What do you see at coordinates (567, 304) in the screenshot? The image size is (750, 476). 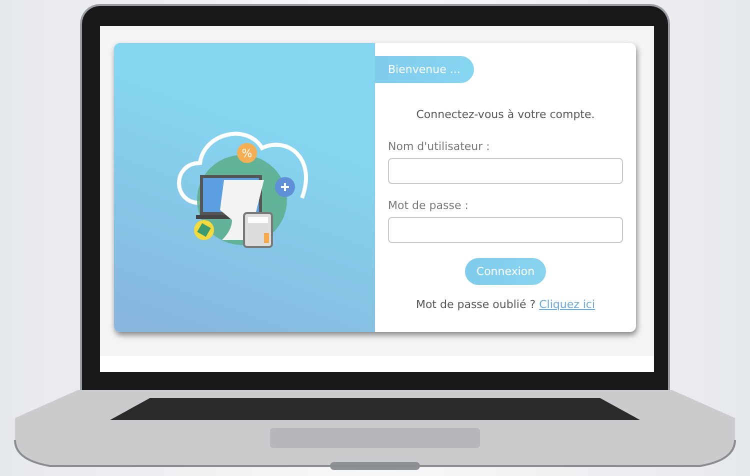 I see `reset-link: Cliquez ici` at bounding box center [567, 304].